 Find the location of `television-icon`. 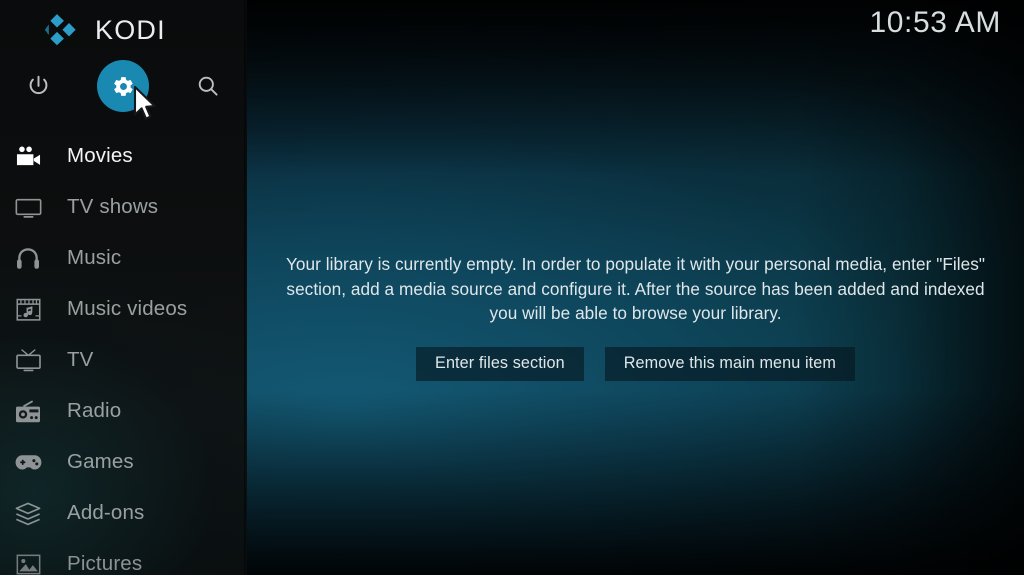

television-icon is located at coordinates (28, 208).